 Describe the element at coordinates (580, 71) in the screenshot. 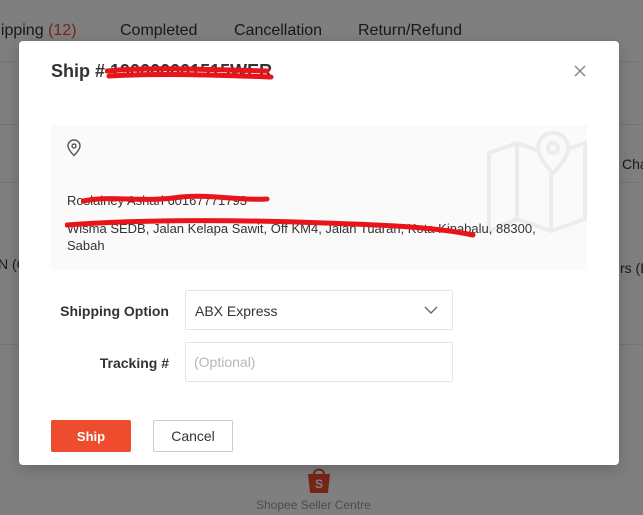

I see `close-icon` at that location.